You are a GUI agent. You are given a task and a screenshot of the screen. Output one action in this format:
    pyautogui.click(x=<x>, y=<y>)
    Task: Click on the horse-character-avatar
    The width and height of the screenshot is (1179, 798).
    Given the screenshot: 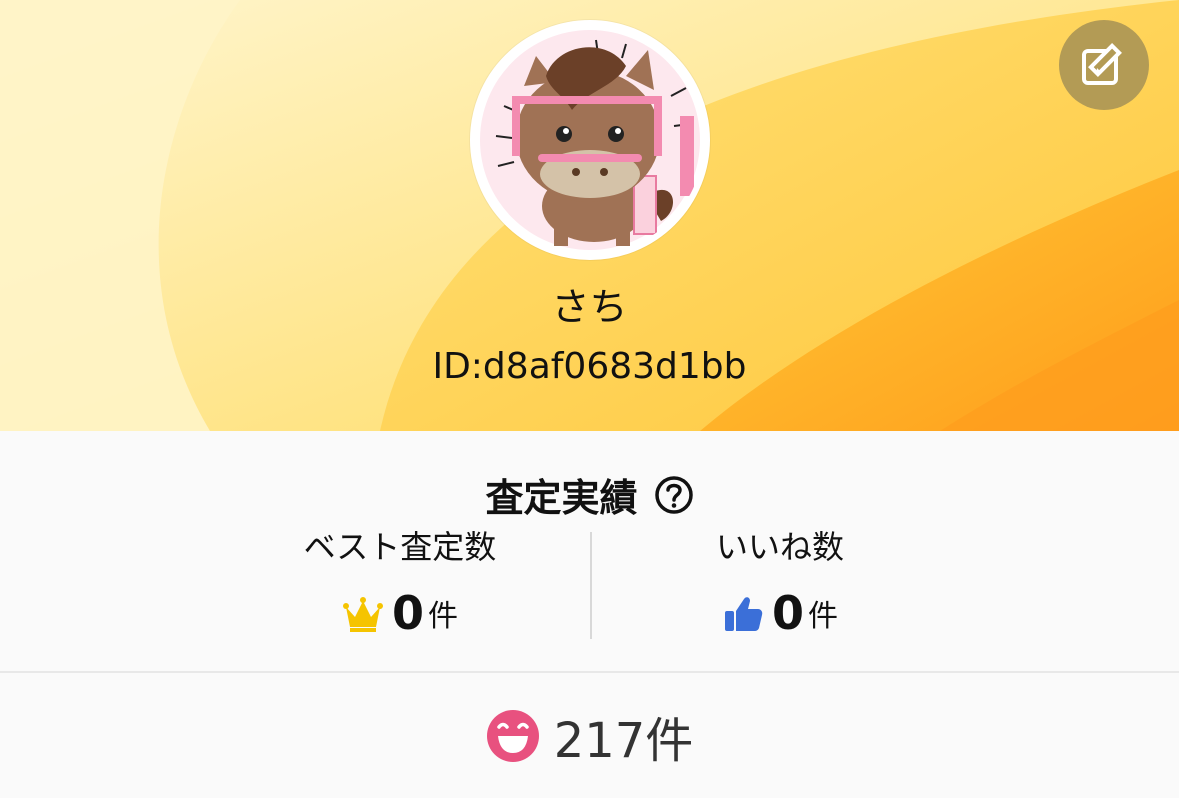 What is the action you would take?
    pyautogui.click(x=590, y=140)
    